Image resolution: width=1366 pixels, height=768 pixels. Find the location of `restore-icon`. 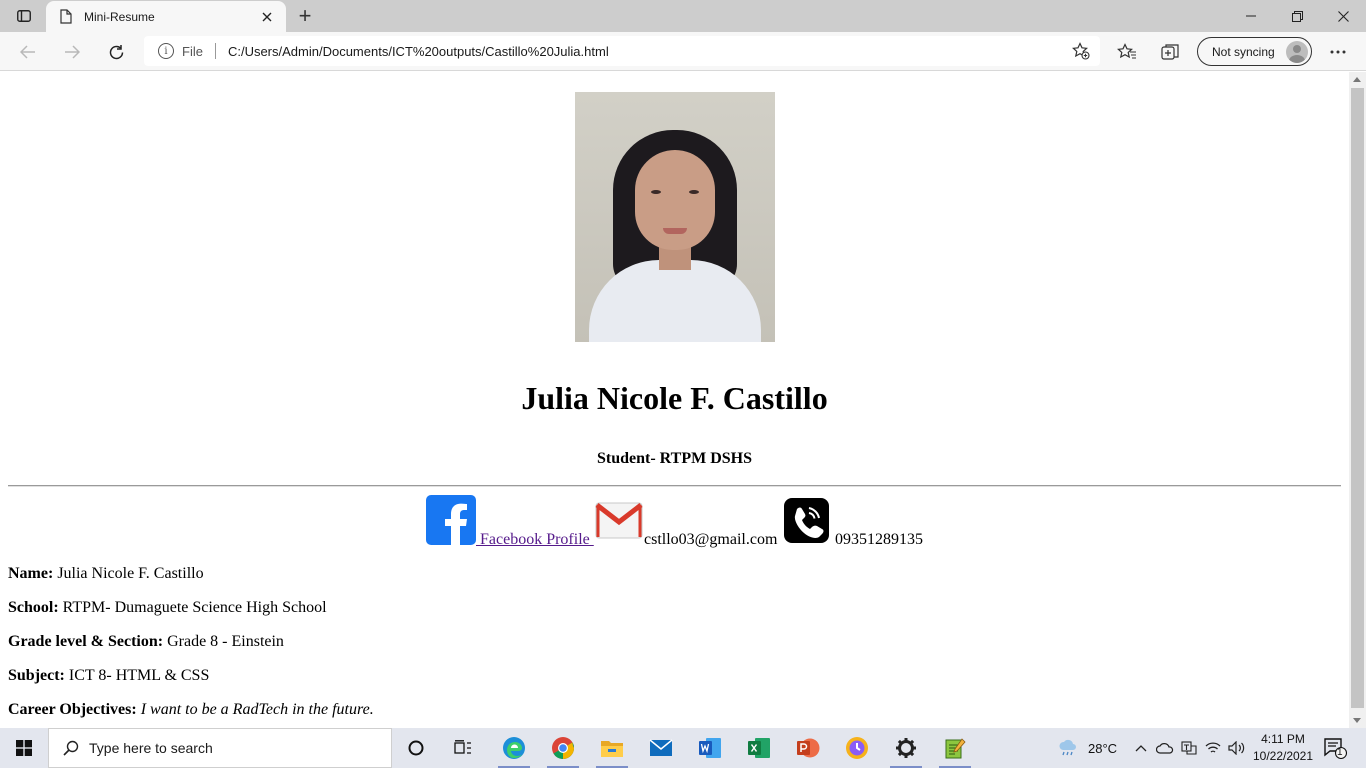

restore-icon is located at coordinates (1297, 16).